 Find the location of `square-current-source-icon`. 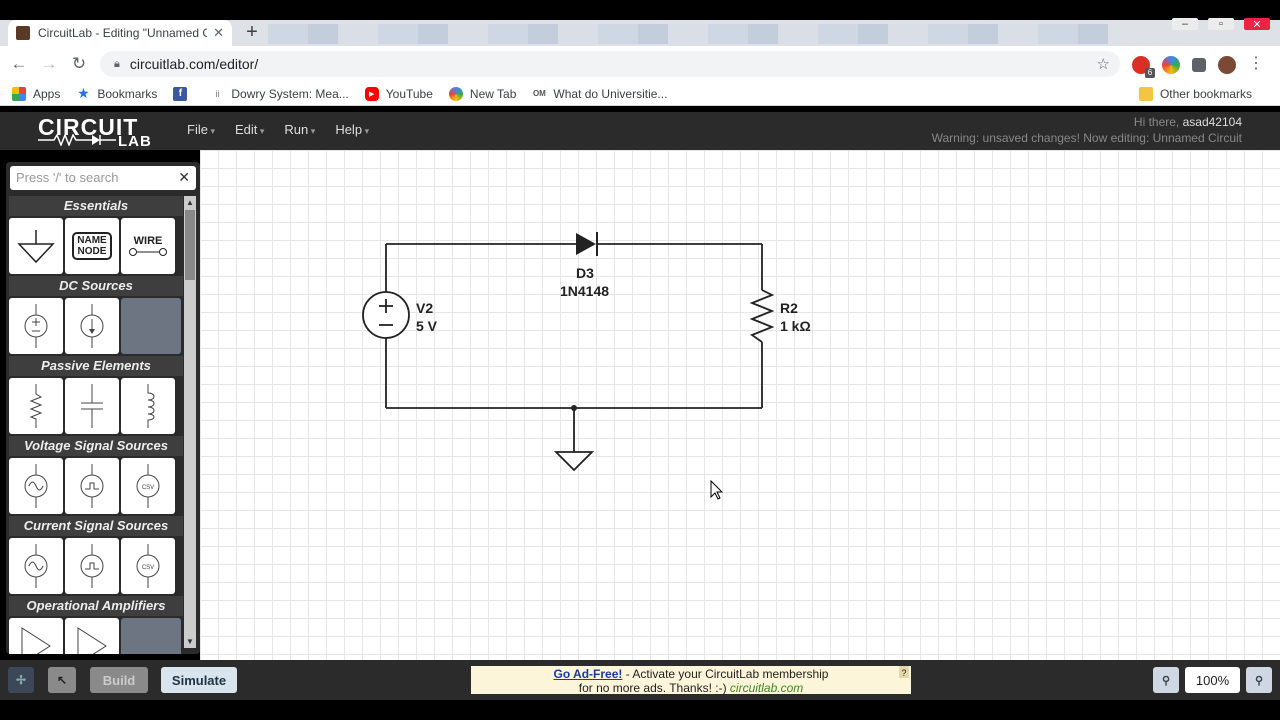

square-current-source-icon is located at coordinates (92, 566).